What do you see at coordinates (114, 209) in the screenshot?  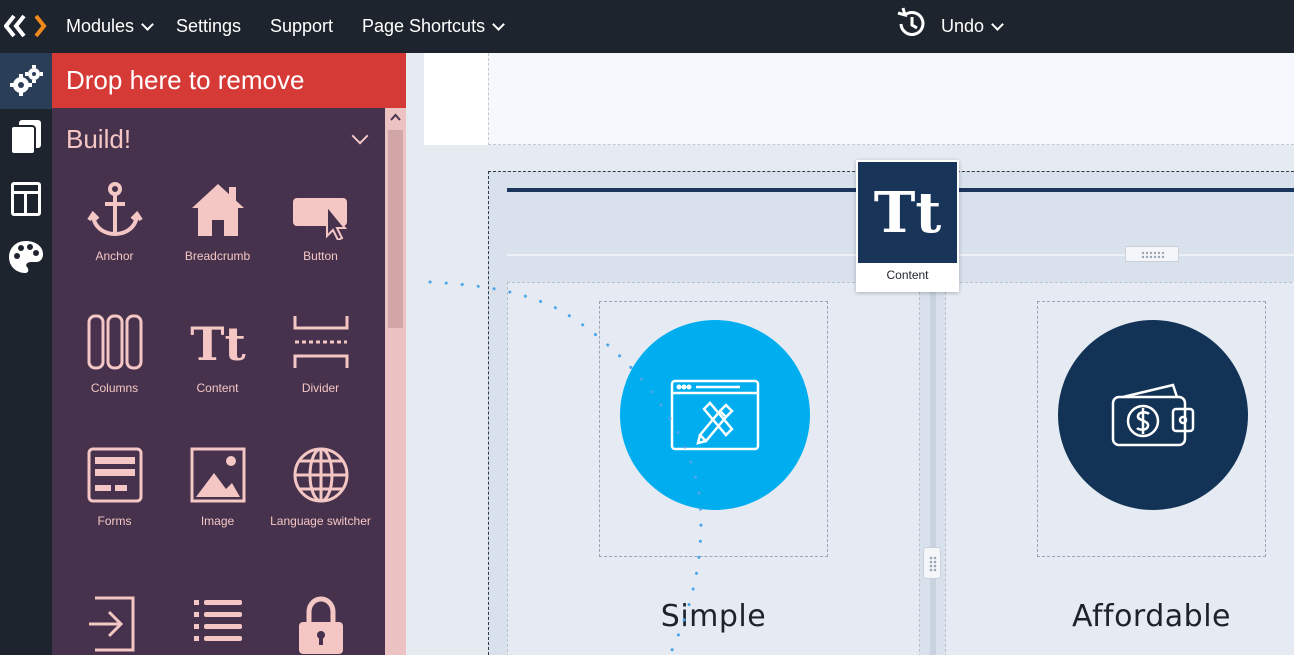 I see `anchor-icon` at bounding box center [114, 209].